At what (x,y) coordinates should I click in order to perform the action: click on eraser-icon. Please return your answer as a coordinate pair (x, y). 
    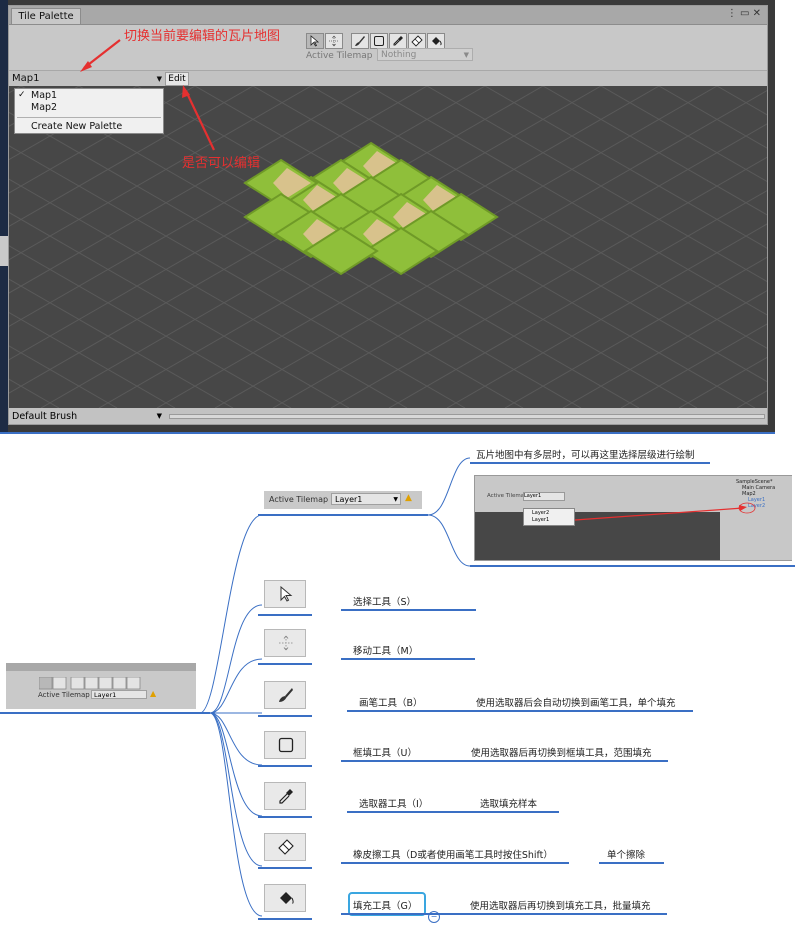
    Looking at the image, I should click on (286, 847).